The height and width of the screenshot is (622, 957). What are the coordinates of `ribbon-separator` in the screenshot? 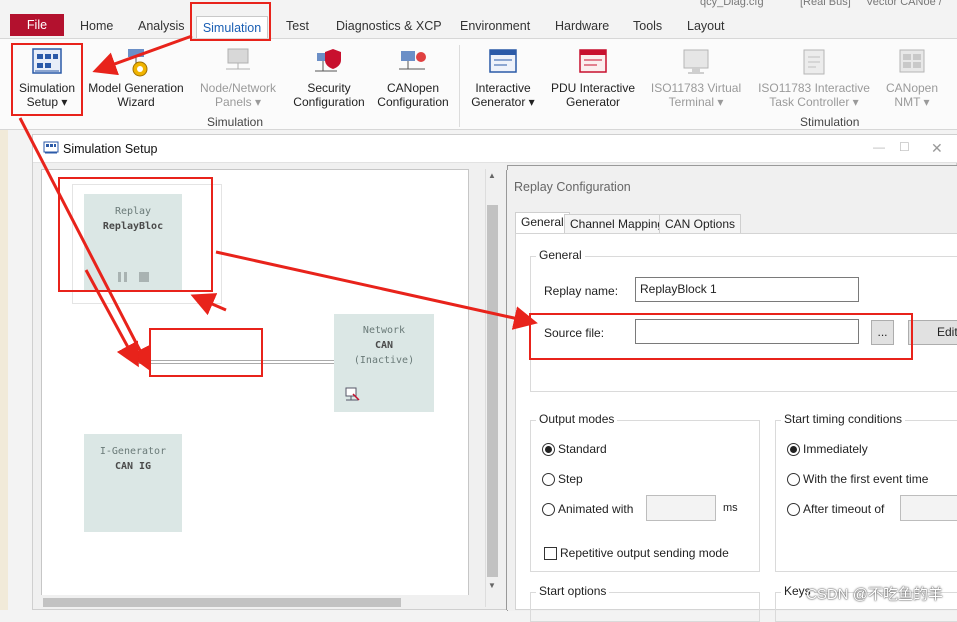 It's located at (459, 86).